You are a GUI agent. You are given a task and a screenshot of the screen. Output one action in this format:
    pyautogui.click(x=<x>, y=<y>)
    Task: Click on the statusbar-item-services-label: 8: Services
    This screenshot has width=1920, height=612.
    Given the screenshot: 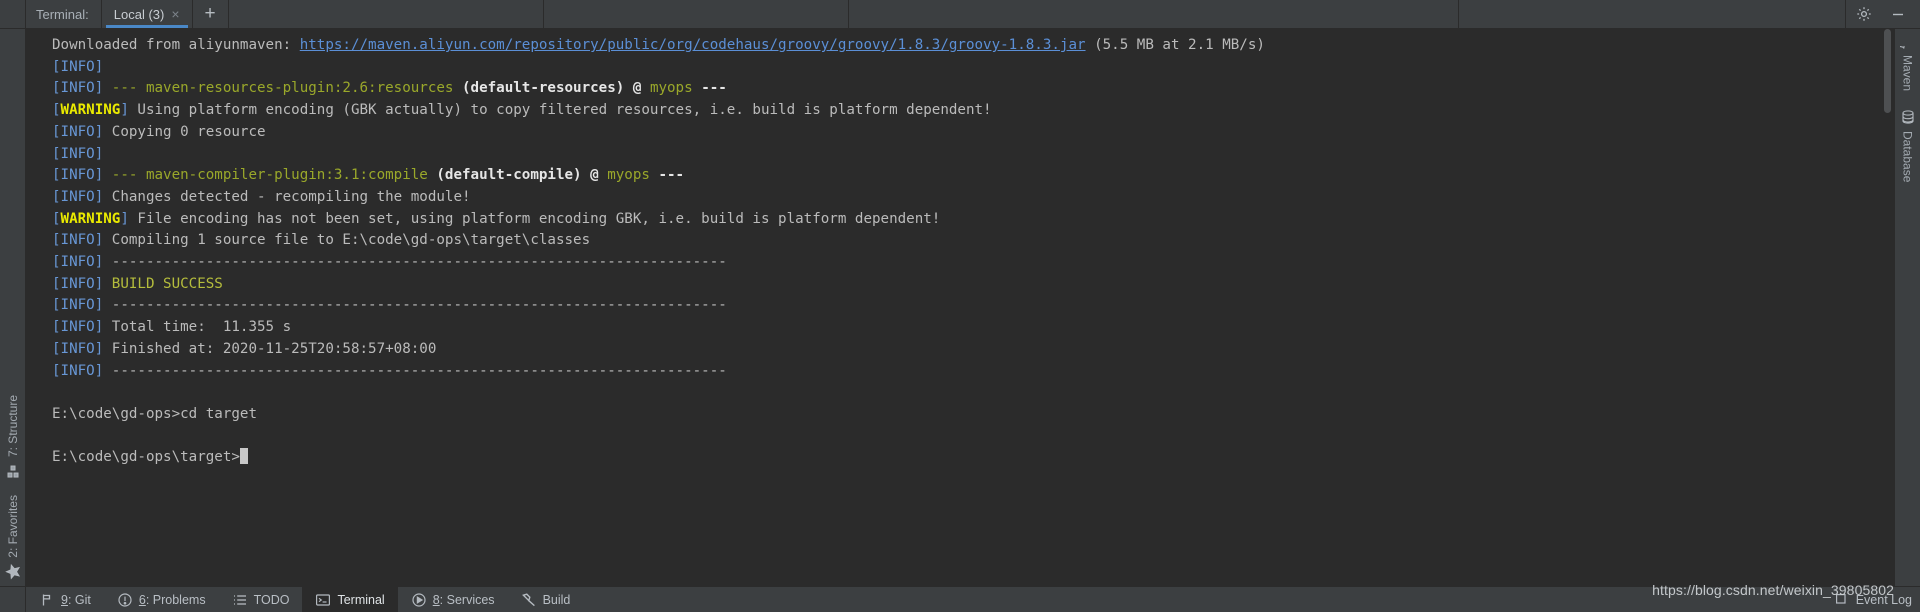 What is the action you would take?
    pyautogui.click(x=463, y=599)
    